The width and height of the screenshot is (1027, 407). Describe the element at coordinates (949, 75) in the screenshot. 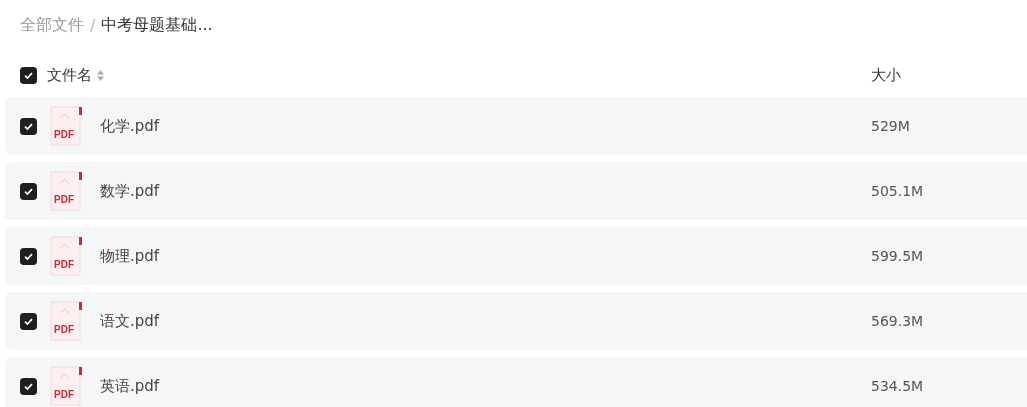

I see `column-header: 大小` at that location.